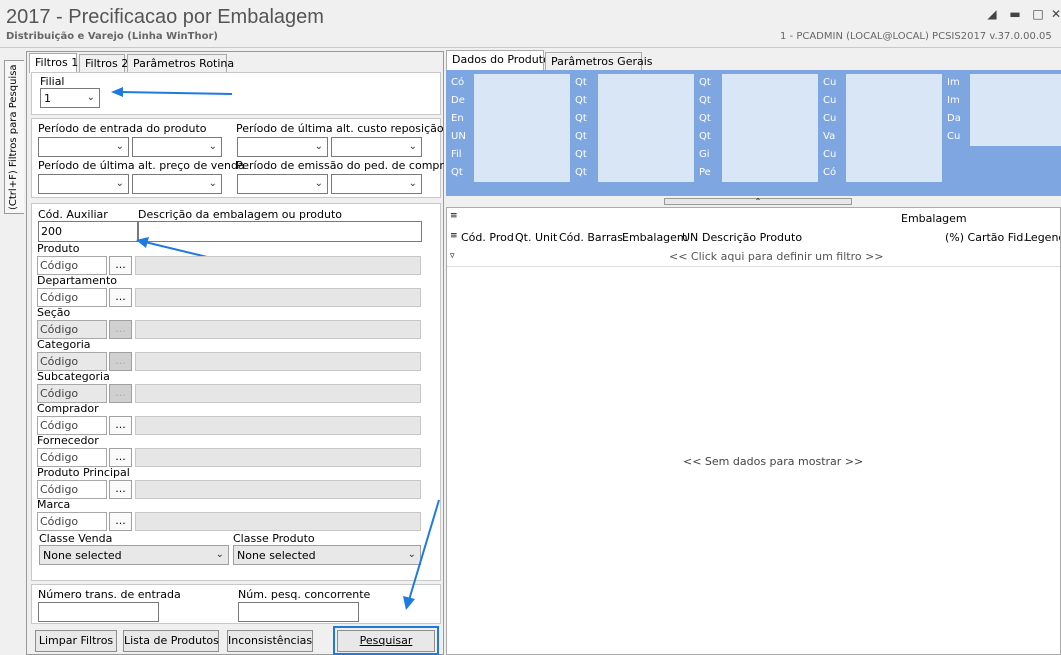  Describe the element at coordinates (83, 147) in the screenshot. I see `periodo-entrada-start: ⌄` at that location.